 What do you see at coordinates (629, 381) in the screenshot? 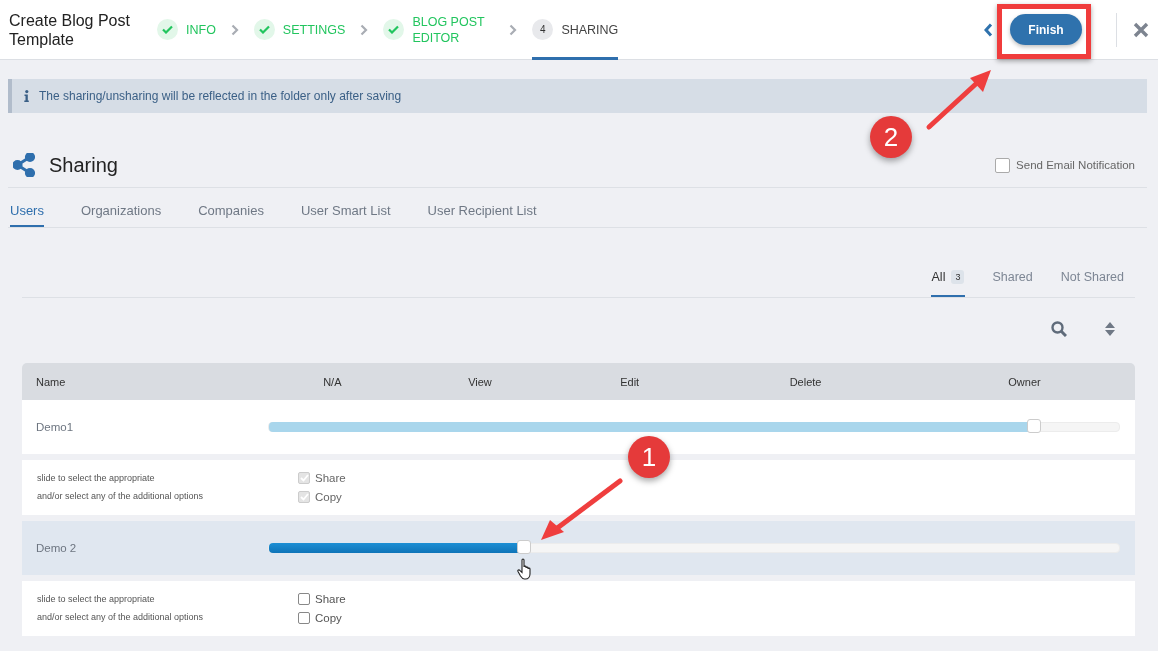
I see `column-header: Edit` at bounding box center [629, 381].